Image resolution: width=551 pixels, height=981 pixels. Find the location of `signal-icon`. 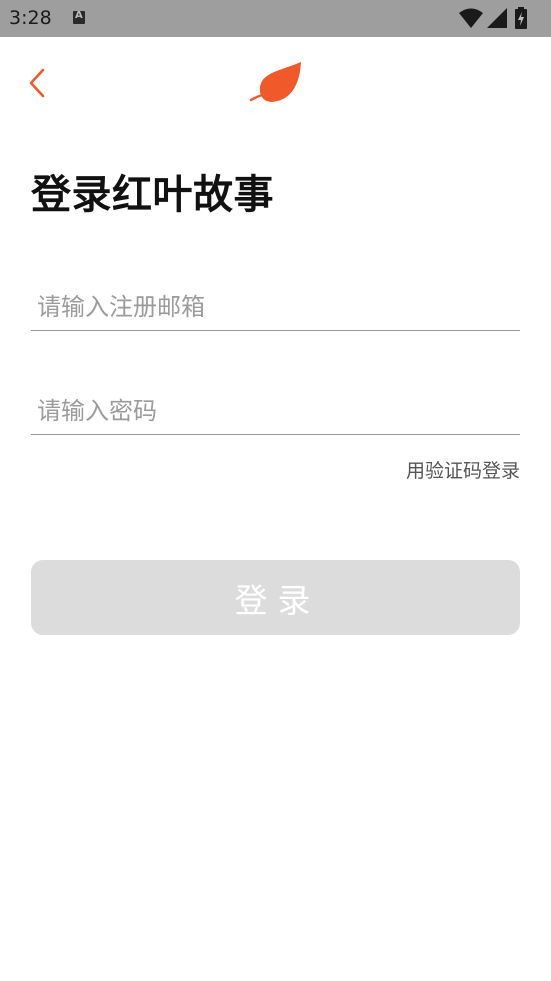

signal-icon is located at coordinates (497, 18).